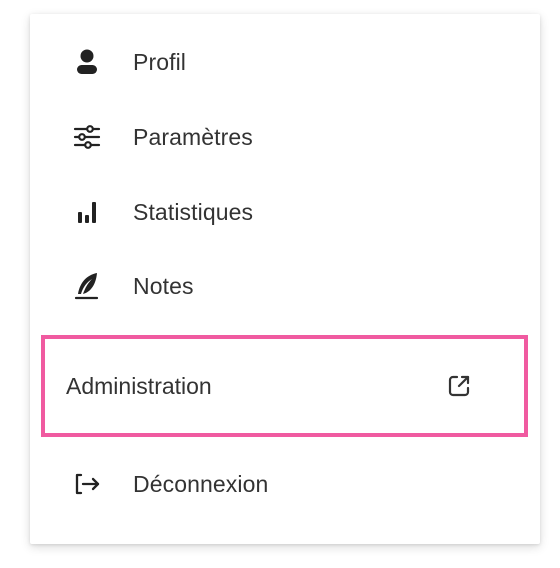 The height and width of the screenshot is (568, 560). I want to click on external-link-icon, so click(459, 386).